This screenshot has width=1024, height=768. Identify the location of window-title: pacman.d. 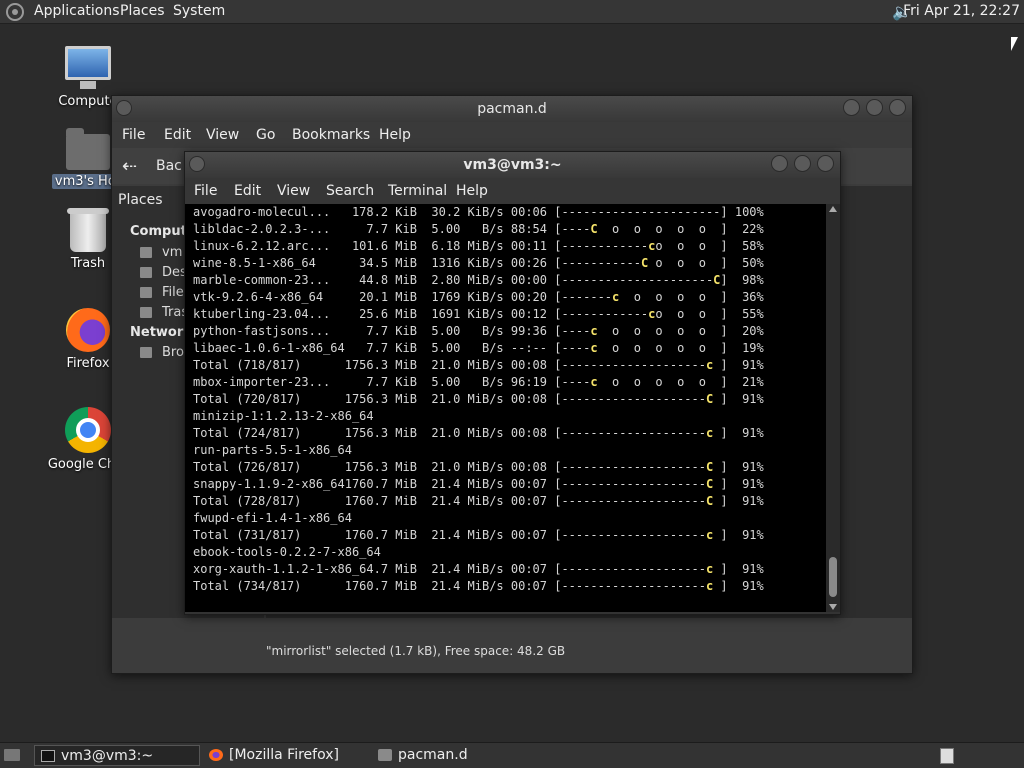
(512, 109).